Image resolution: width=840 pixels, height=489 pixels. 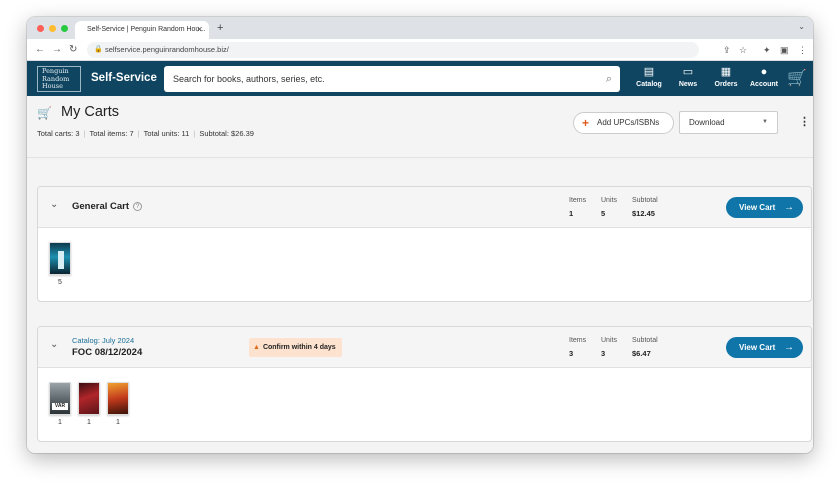 What do you see at coordinates (60, 282) in the screenshot?
I see `book-quantity: 5` at bounding box center [60, 282].